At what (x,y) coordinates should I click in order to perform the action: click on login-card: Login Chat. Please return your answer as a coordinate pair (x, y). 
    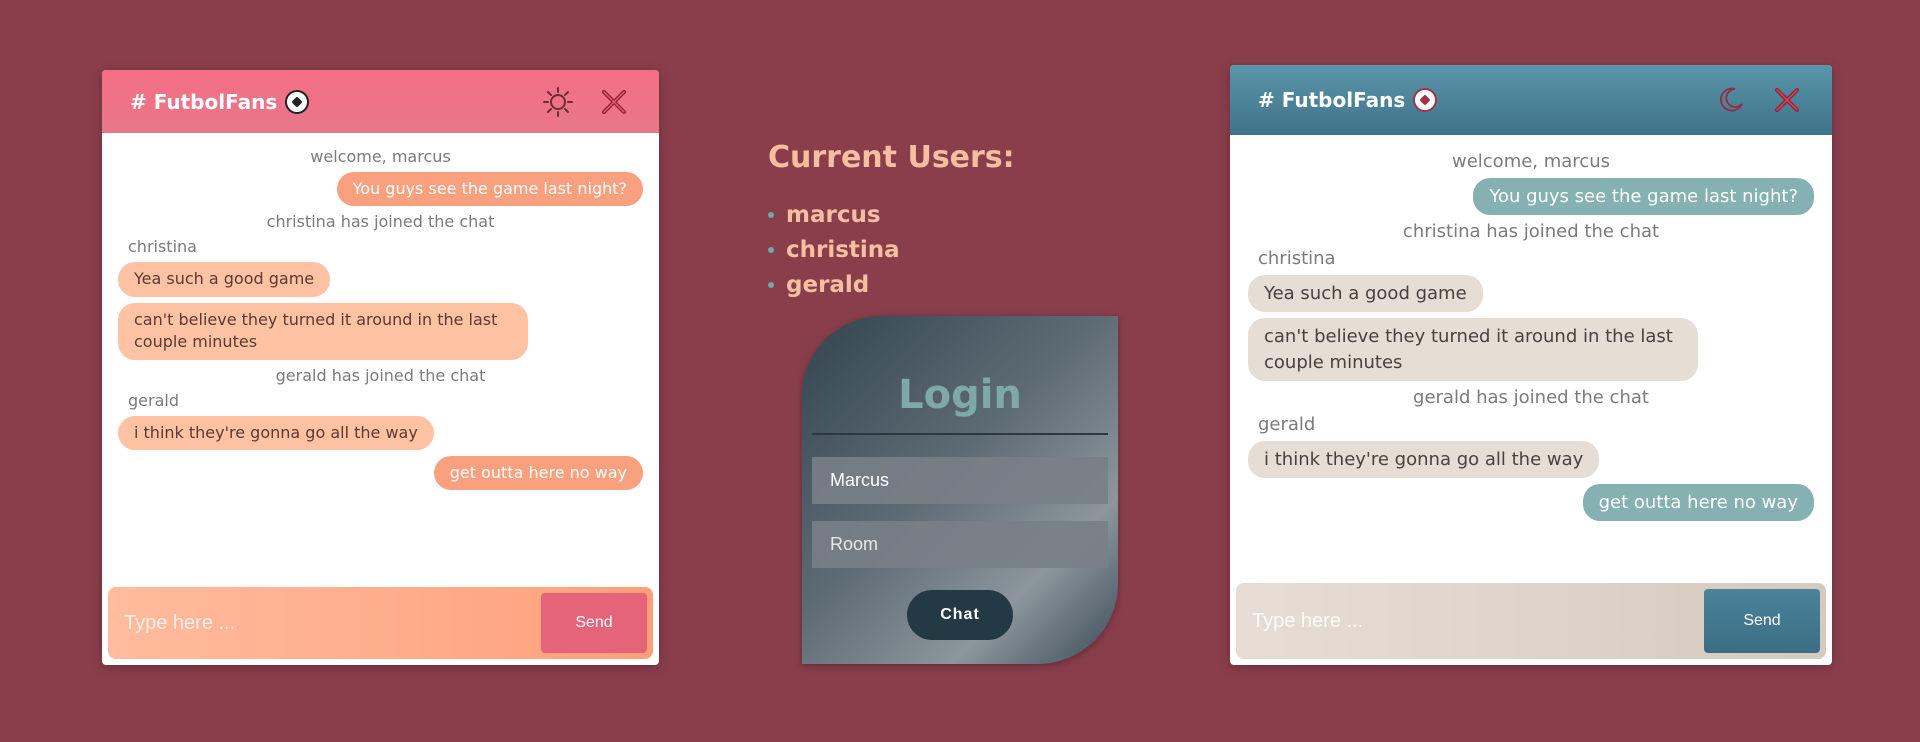
    Looking at the image, I should click on (960, 490).